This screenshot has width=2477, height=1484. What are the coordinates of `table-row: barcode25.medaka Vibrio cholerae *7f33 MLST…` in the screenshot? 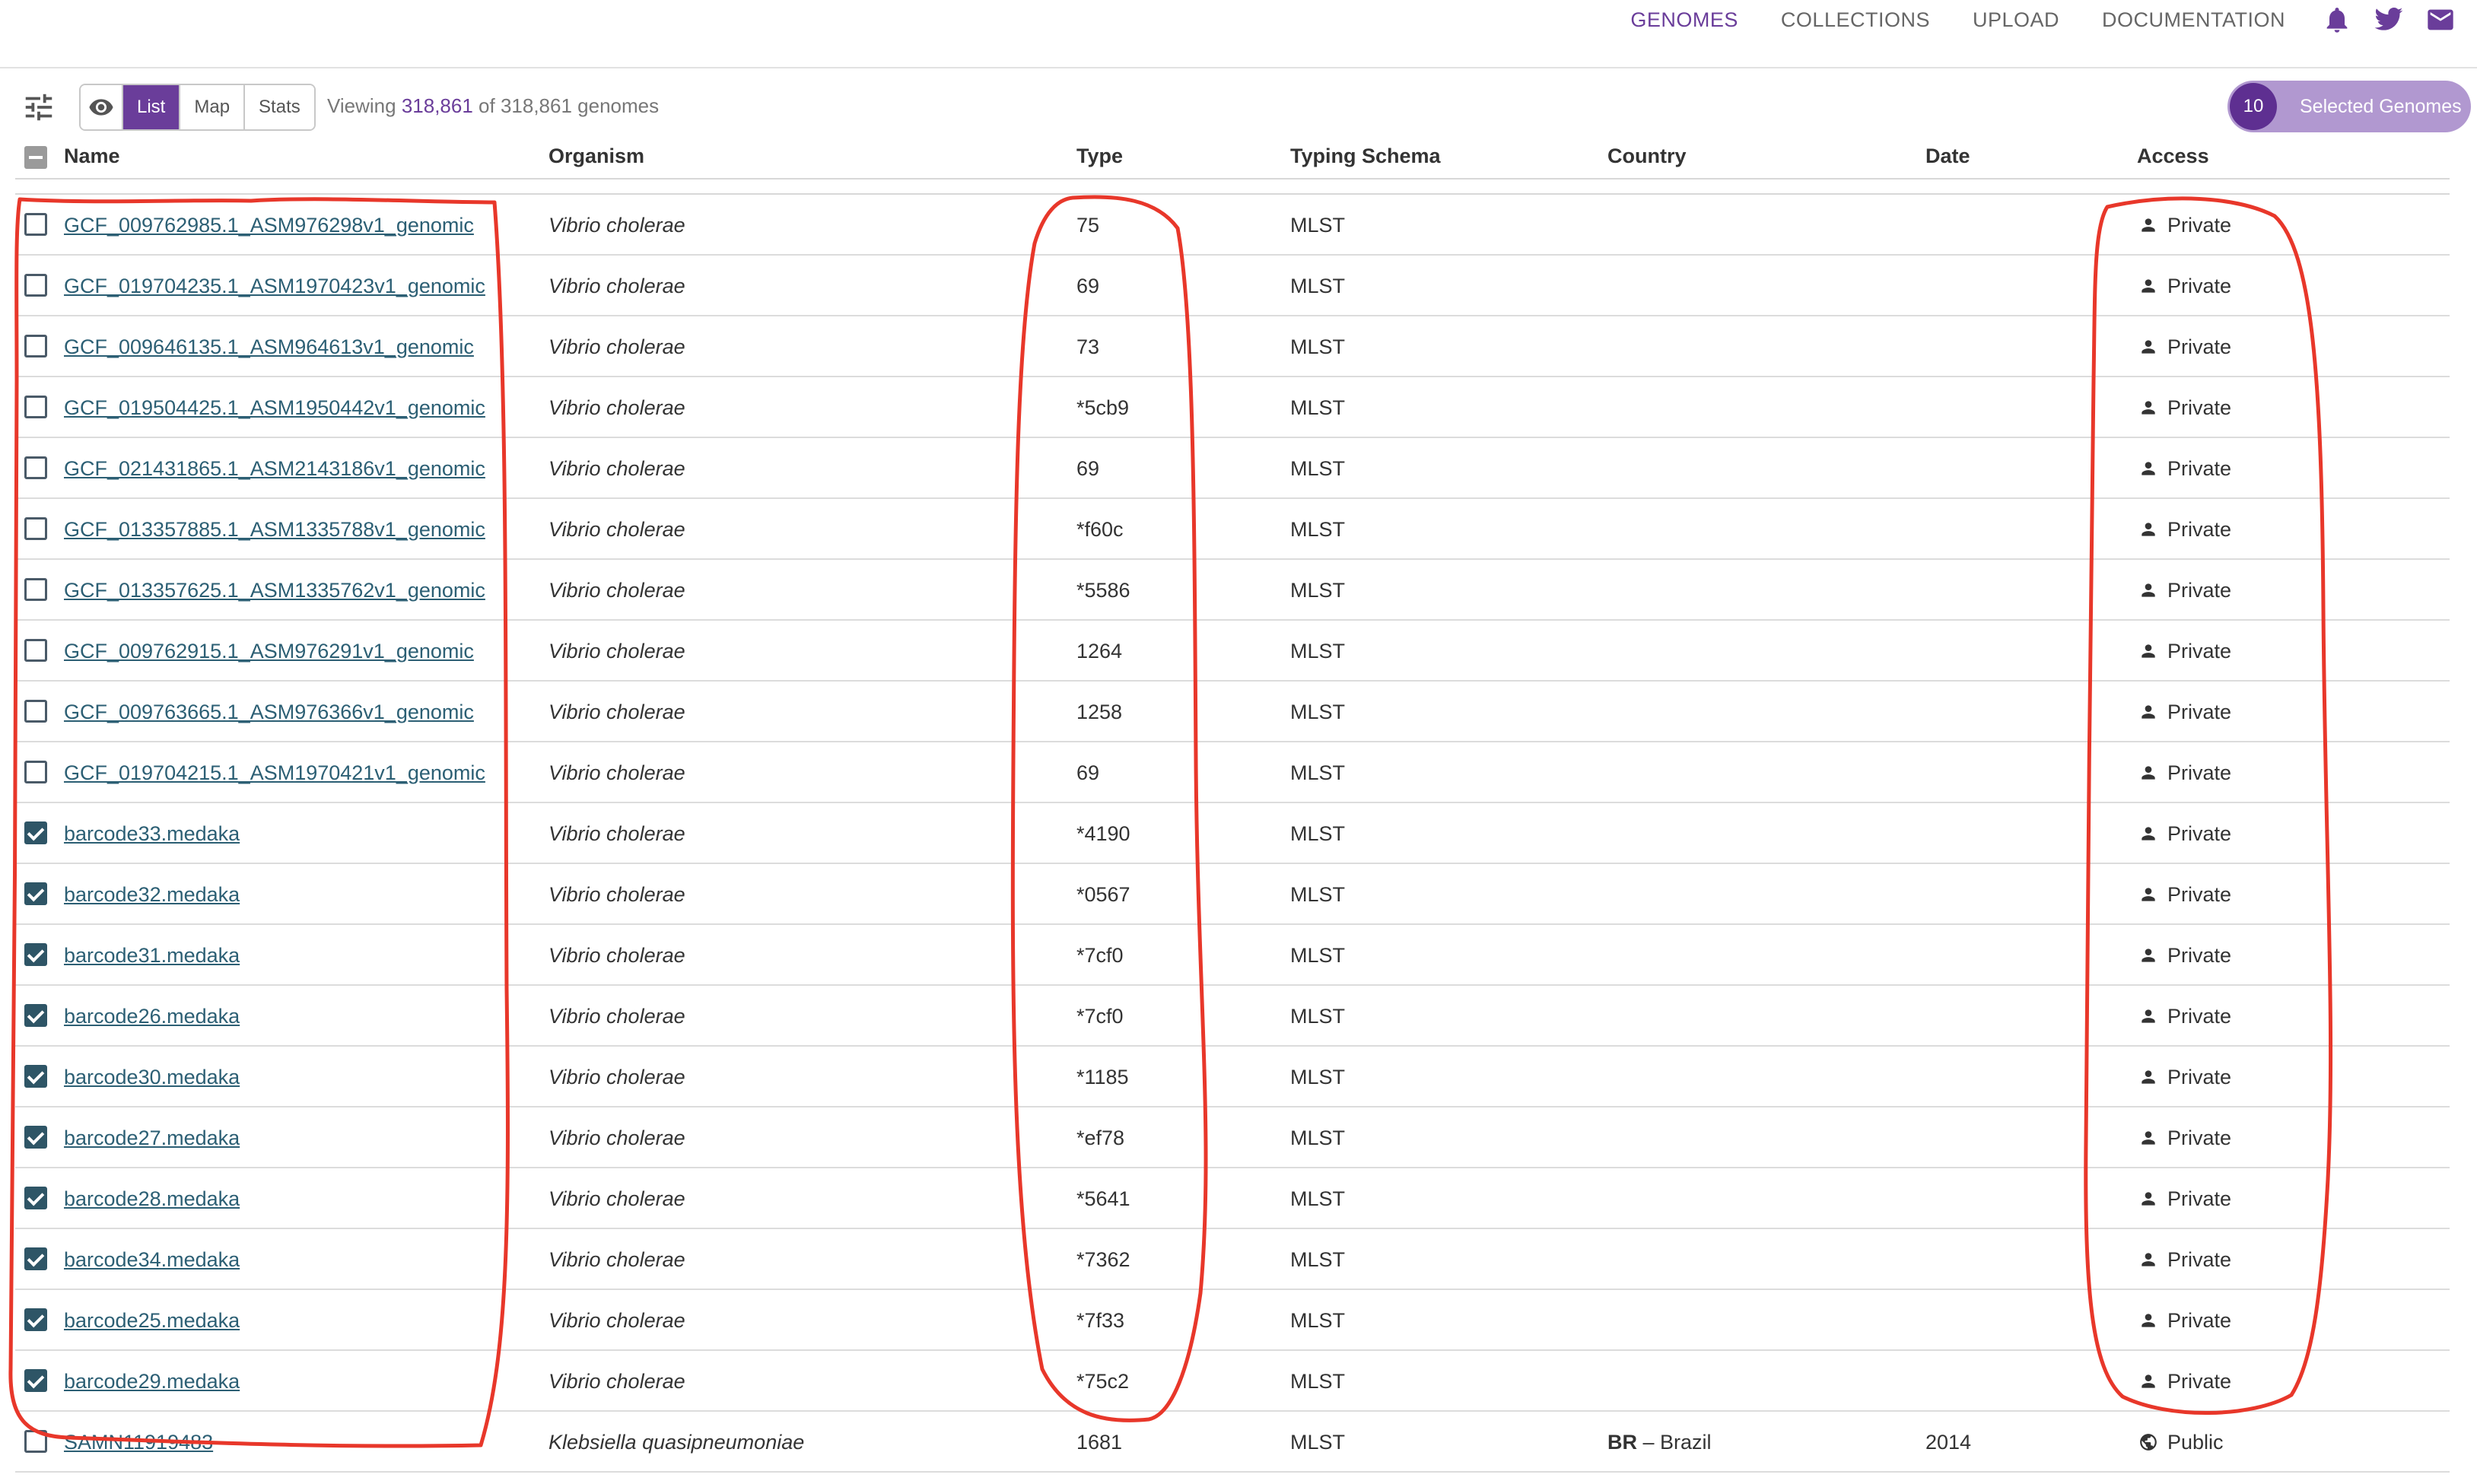 It's located at (1232, 1320).